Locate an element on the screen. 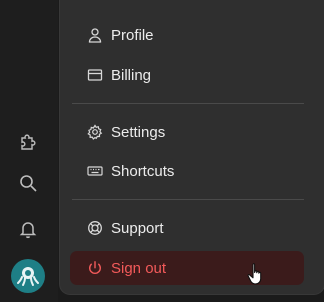 The image size is (324, 302). menu-item-label: Sign out is located at coordinates (139, 268).